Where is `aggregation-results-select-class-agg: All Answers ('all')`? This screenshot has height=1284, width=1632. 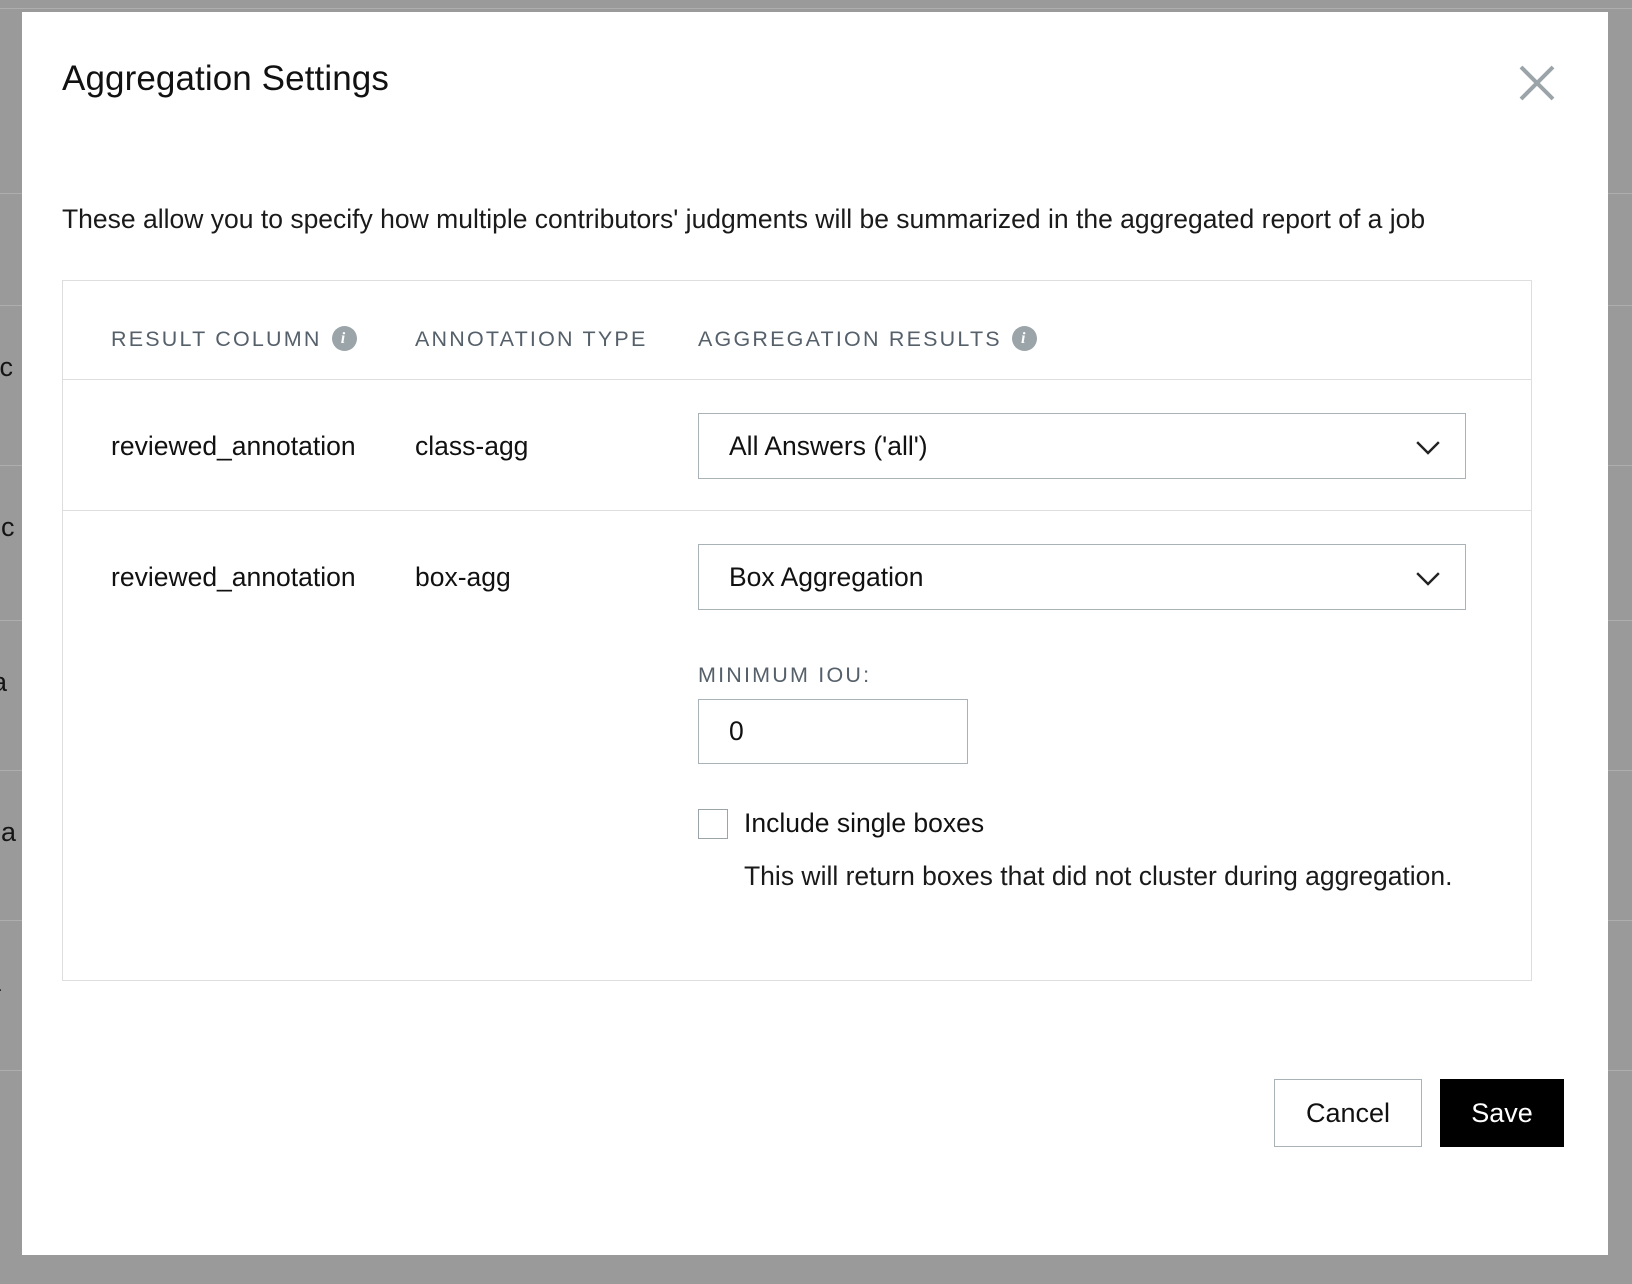 aggregation-results-select-class-agg: All Answers ('all') is located at coordinates (1082, 446).